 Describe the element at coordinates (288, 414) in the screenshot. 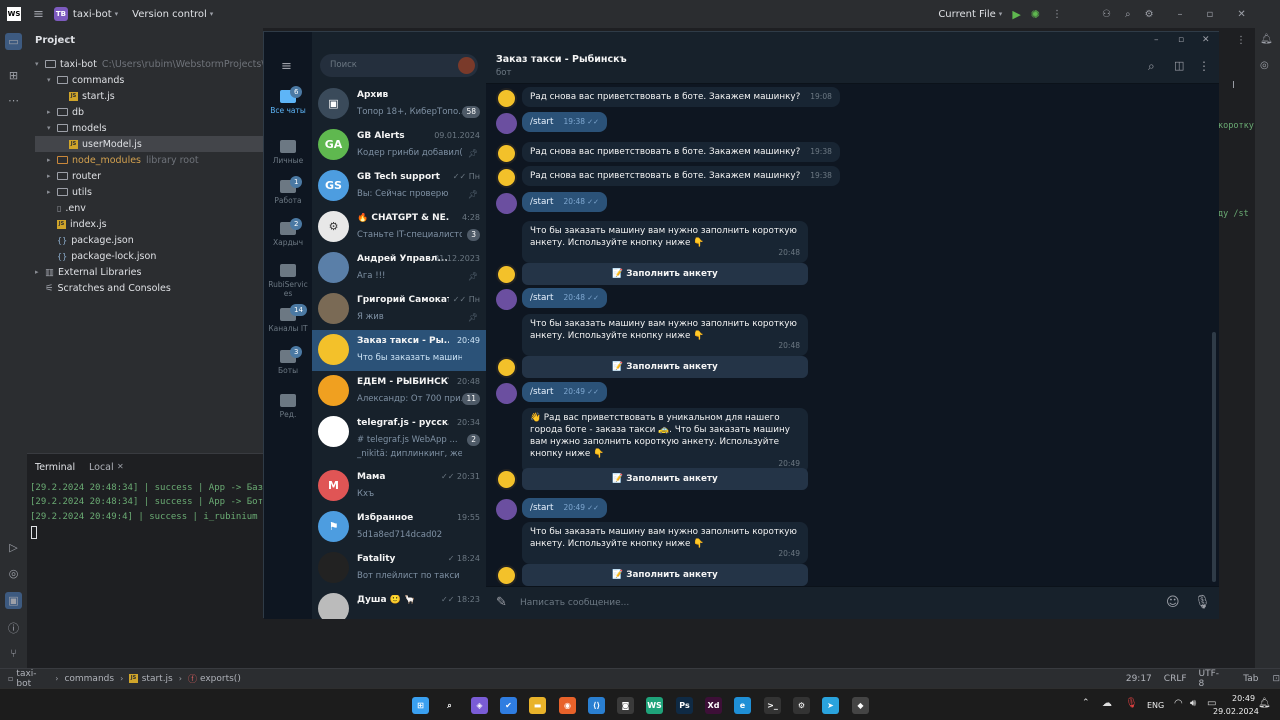

I see `folder-tab: Ред.` at that location.